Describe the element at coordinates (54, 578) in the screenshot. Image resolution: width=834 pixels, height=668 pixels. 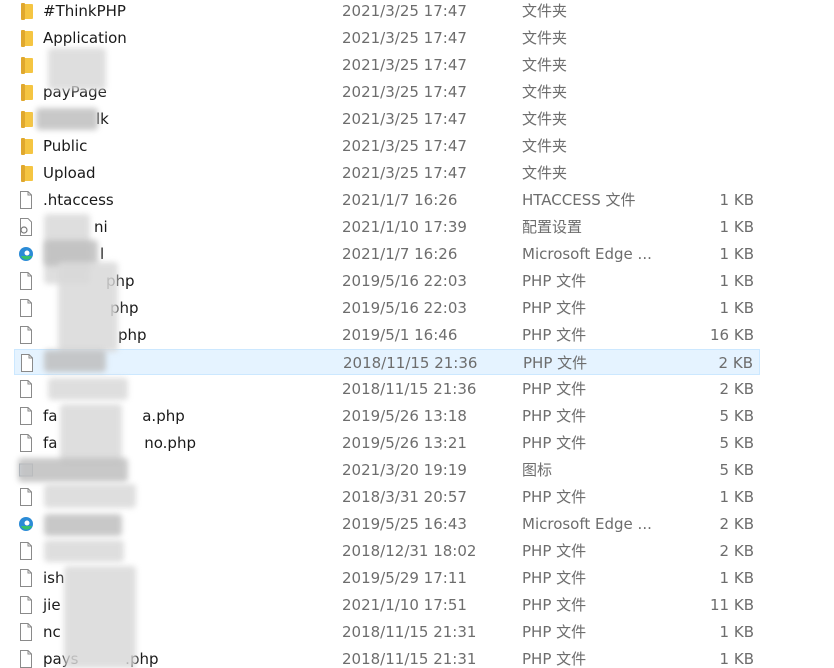
I see `file-name: ish` at that location.